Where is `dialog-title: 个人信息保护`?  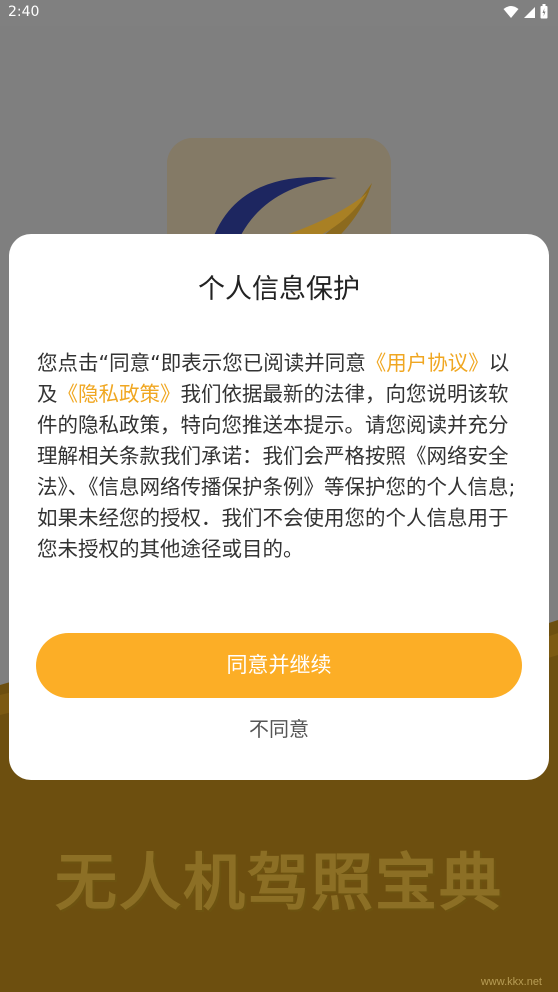
dialog-title: 个人信息保护 is located at coordinates (279, 289).